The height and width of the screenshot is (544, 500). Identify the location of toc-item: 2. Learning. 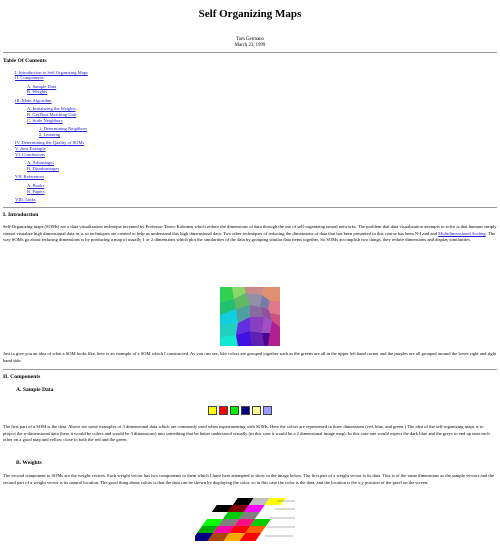
(269, 135).